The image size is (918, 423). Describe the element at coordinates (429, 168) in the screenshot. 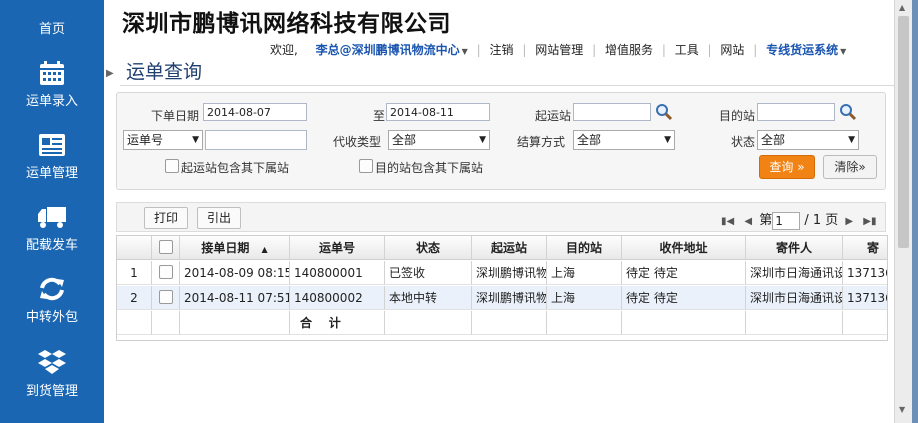

I see `dest-sub-label: 目的站包含其下属站` at that location.